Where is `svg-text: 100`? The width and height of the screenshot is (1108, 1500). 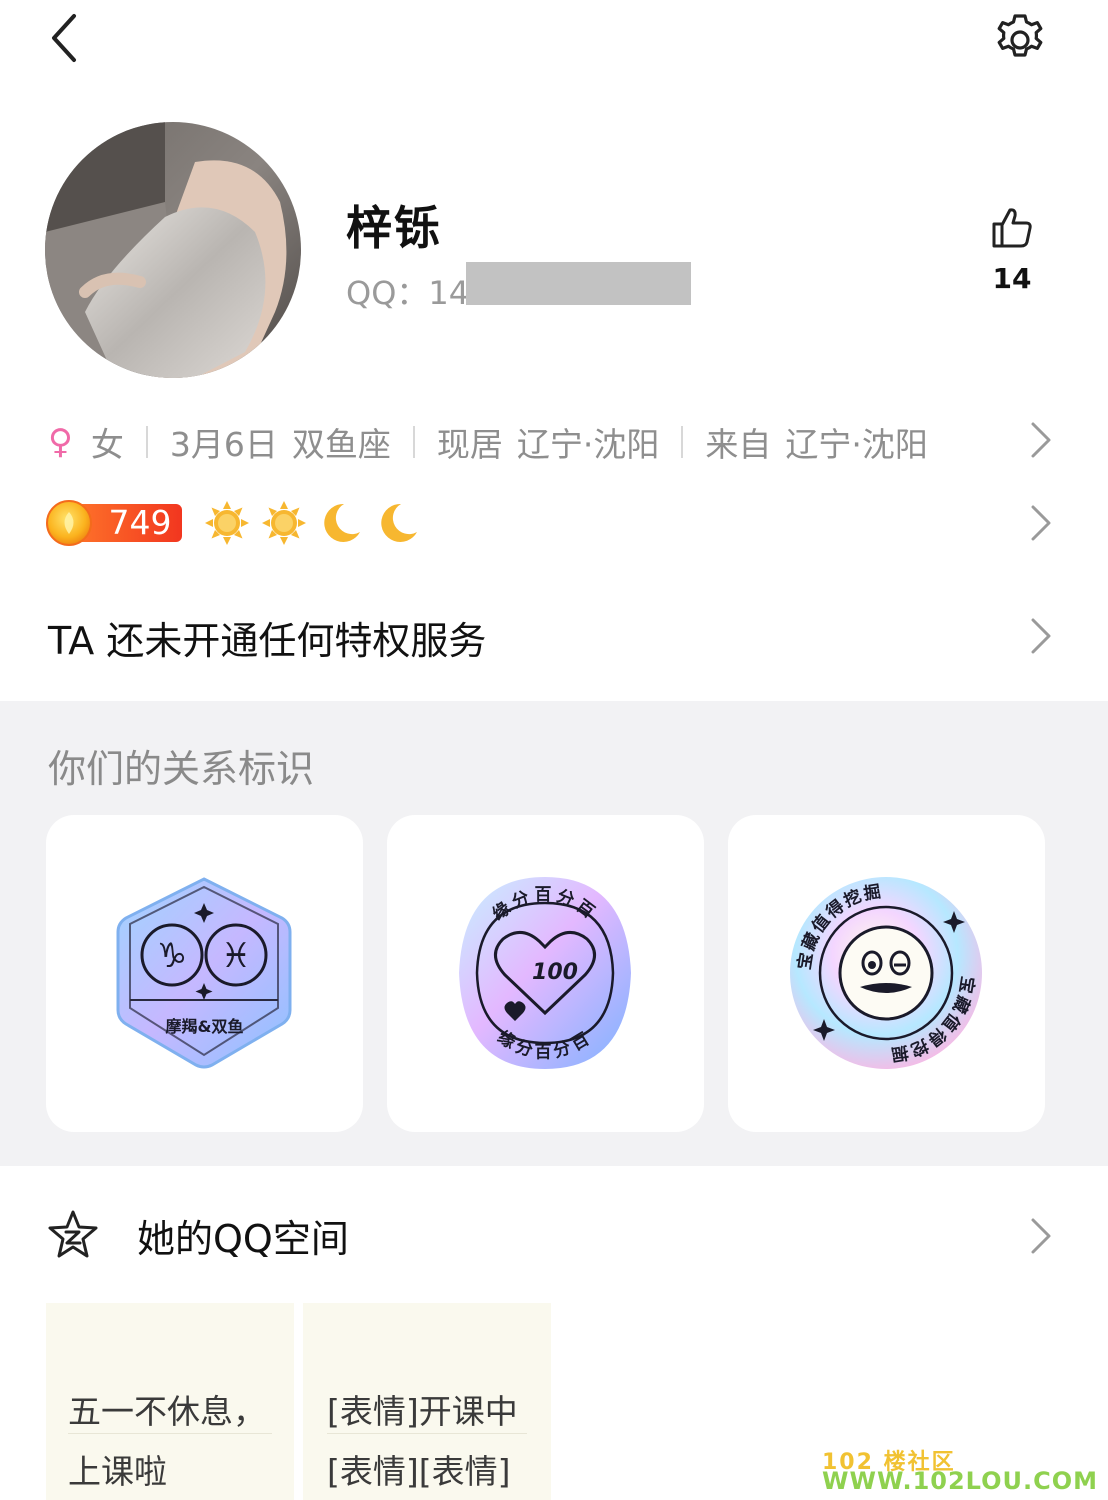
svg-text: 100 is located at coordinates (555, 972).